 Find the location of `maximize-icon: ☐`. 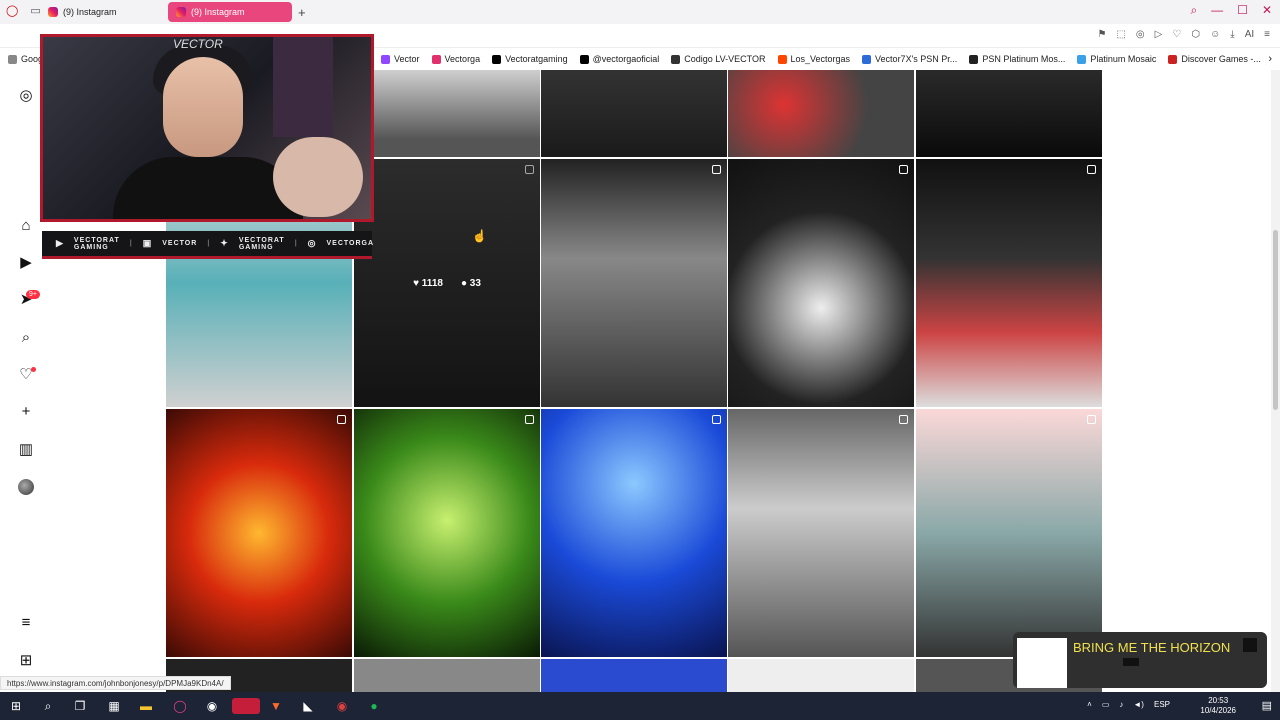

maximize-icon: ☐ is located at coordinates (1242, 10).